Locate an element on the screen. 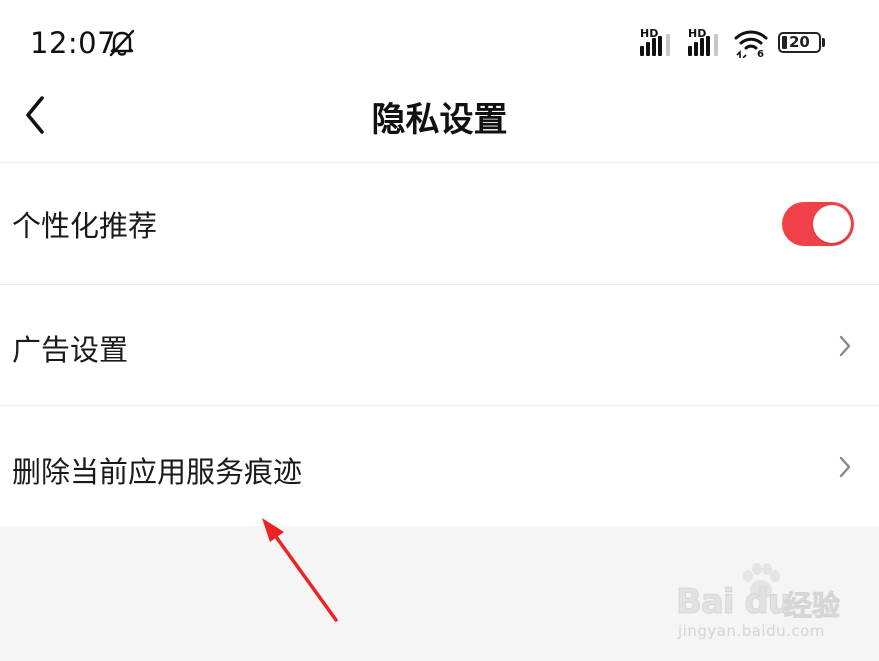  watermark-url: jingyan.baidu.com is located at coordinates (751, 631).